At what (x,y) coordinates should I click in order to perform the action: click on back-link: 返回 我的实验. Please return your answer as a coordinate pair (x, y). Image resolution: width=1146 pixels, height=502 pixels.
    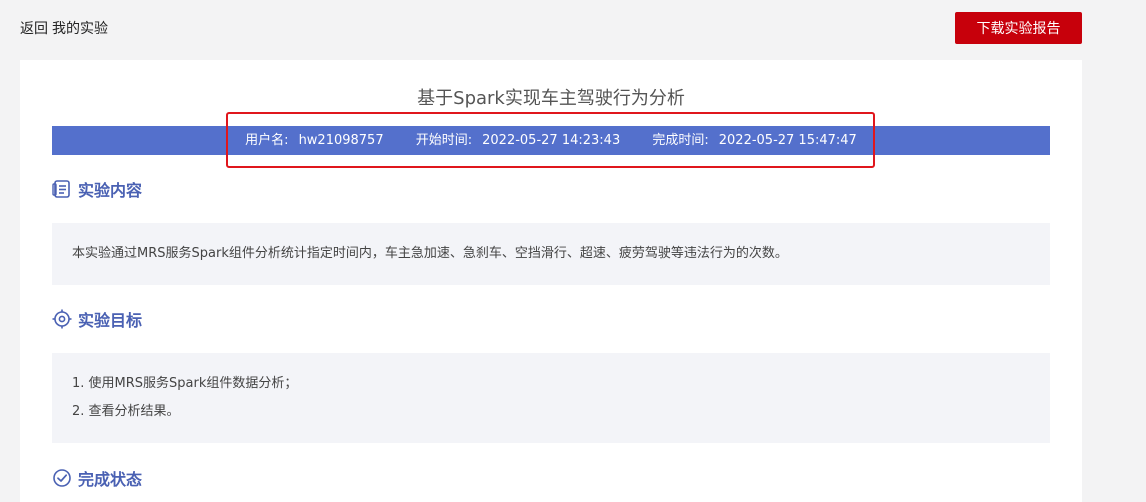
    Looking at the image, I should click on (66, 28).